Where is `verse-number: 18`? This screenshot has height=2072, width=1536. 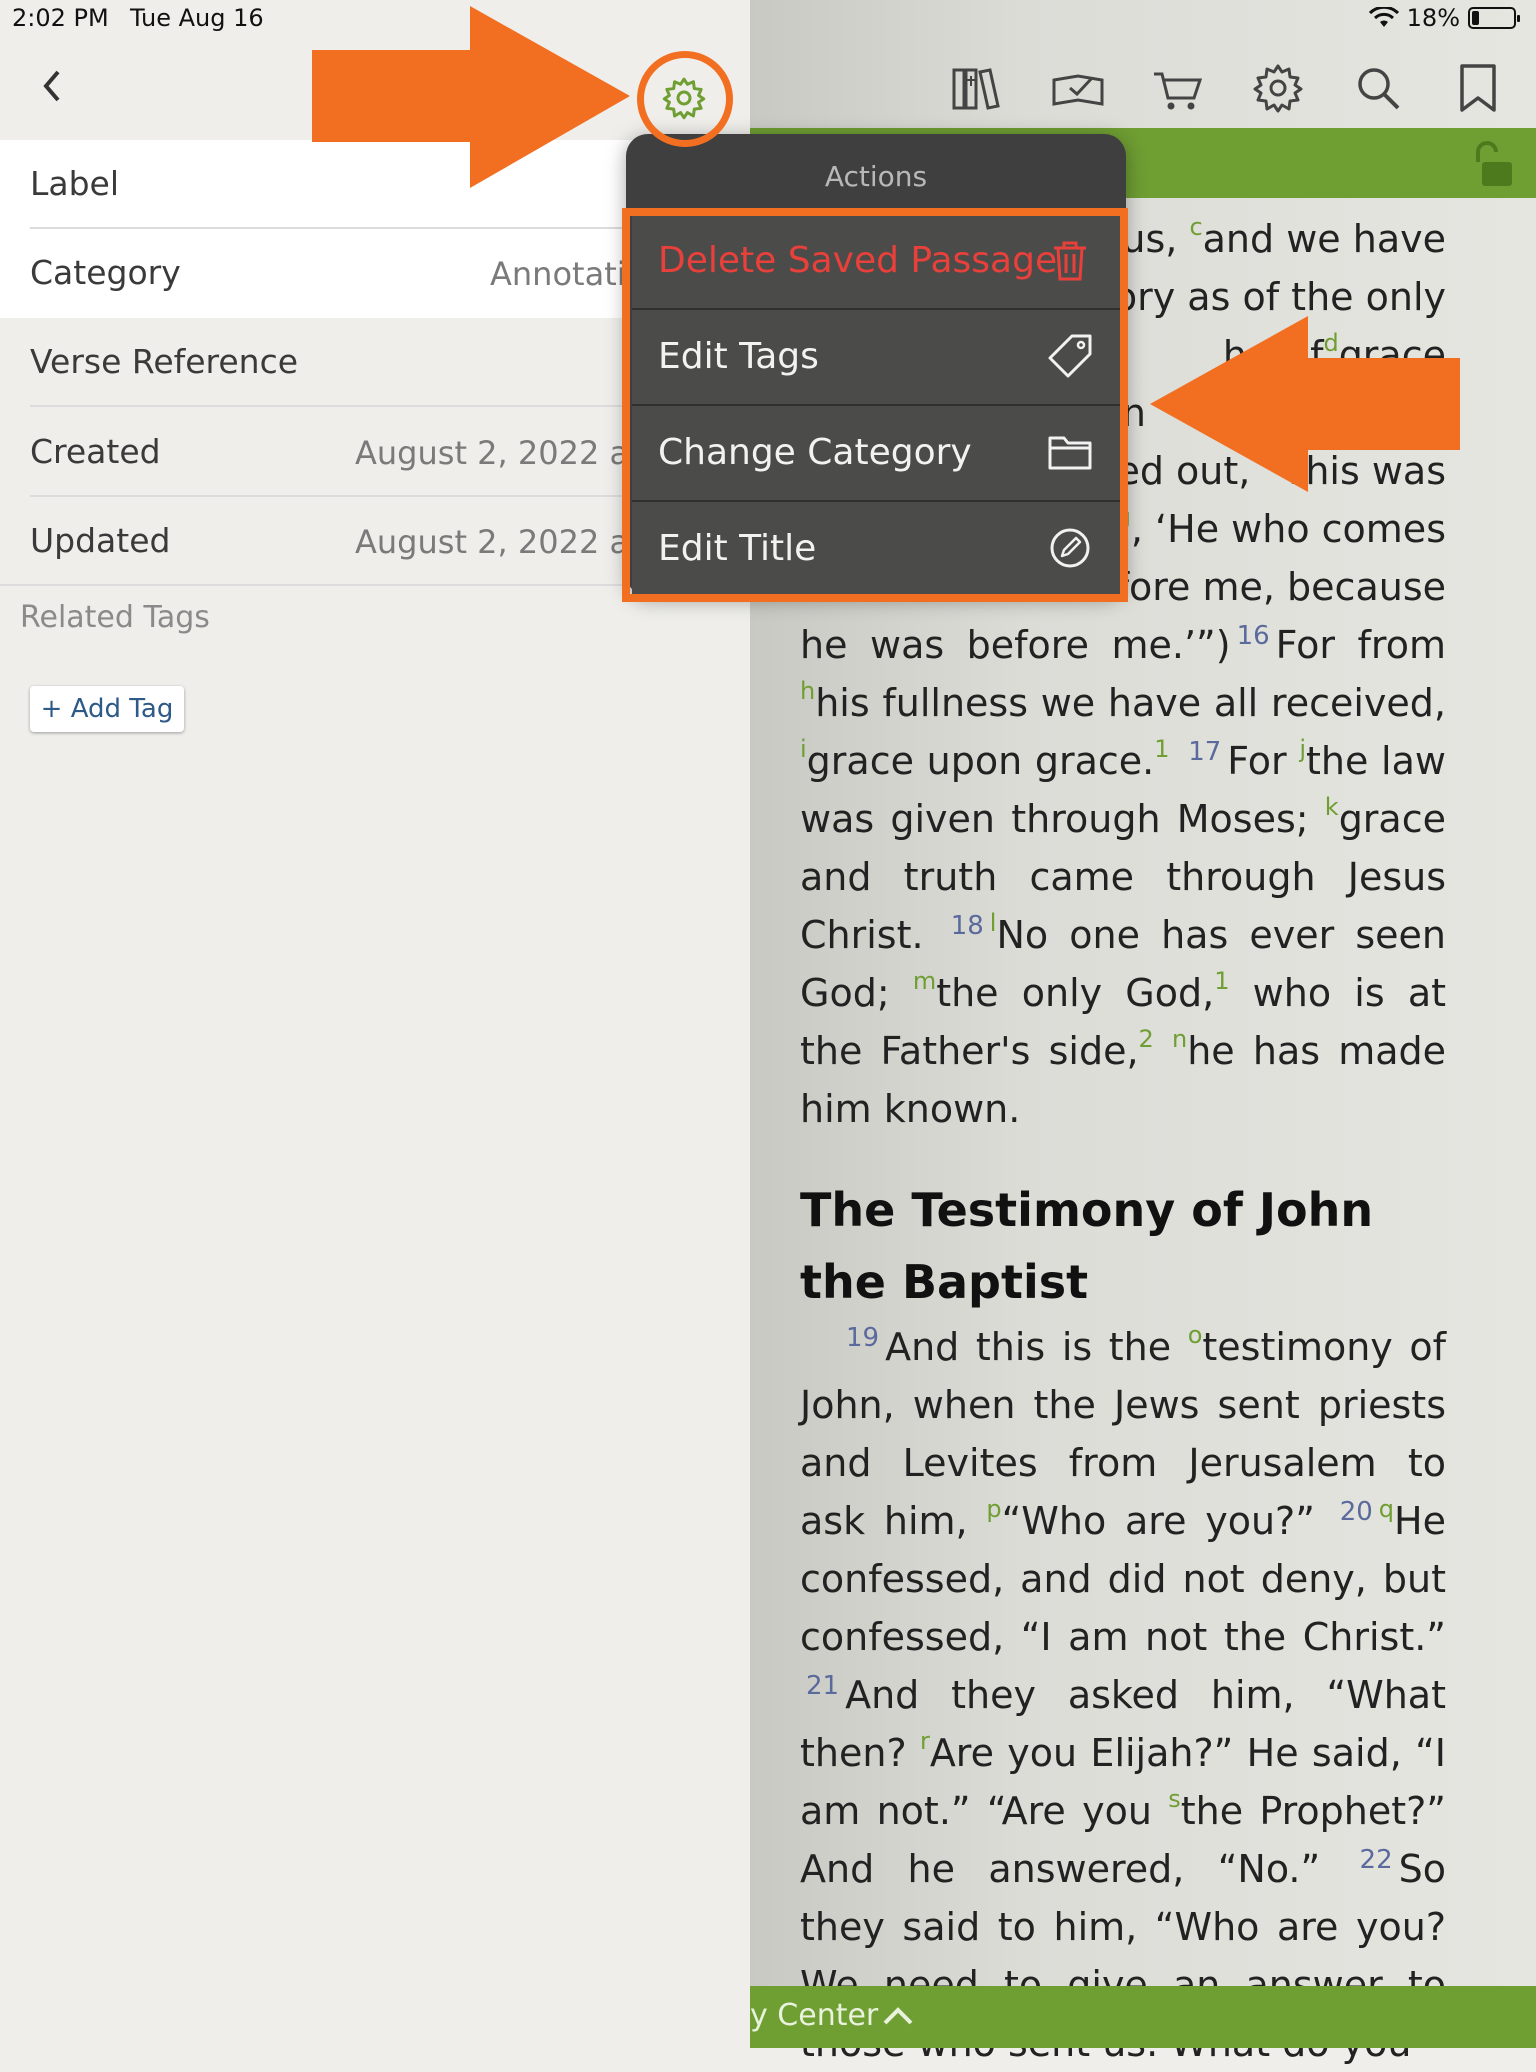 verse-number: 18 is located at coordinates (967, 926).